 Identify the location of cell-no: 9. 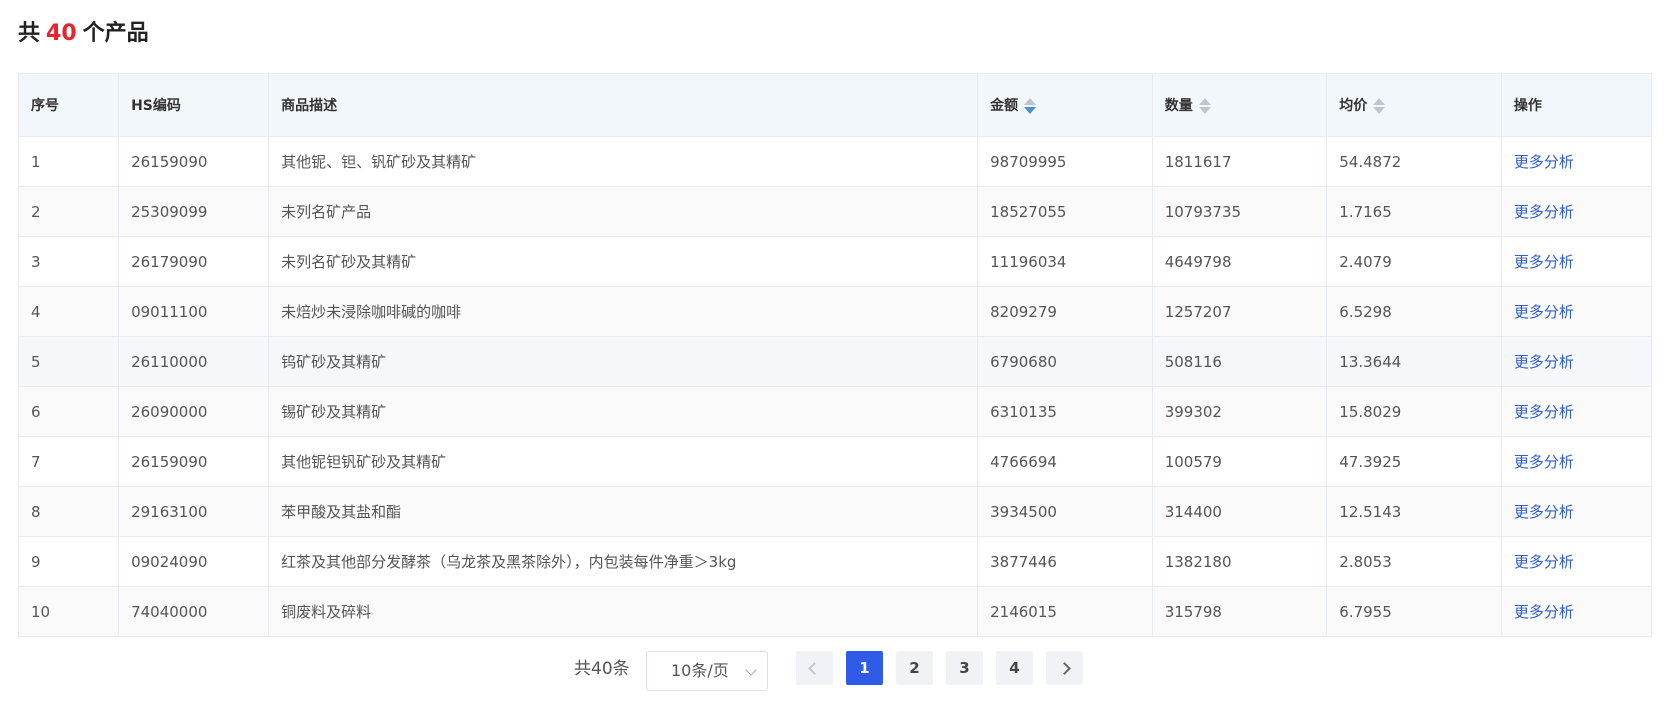
(68, 561).